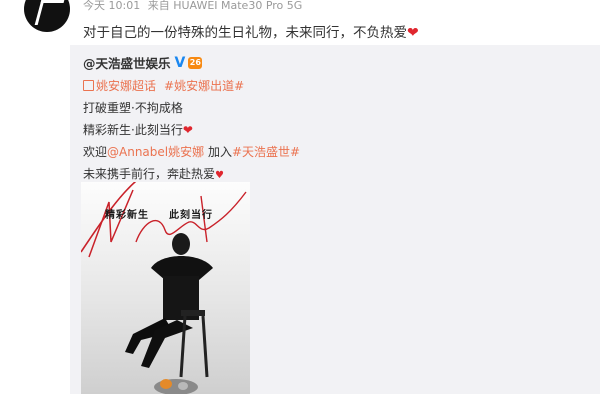 This screenshot has width=600, height=394. I want to click on repost-line-1: 打破重塑·不拘成格, so click(133, 108).